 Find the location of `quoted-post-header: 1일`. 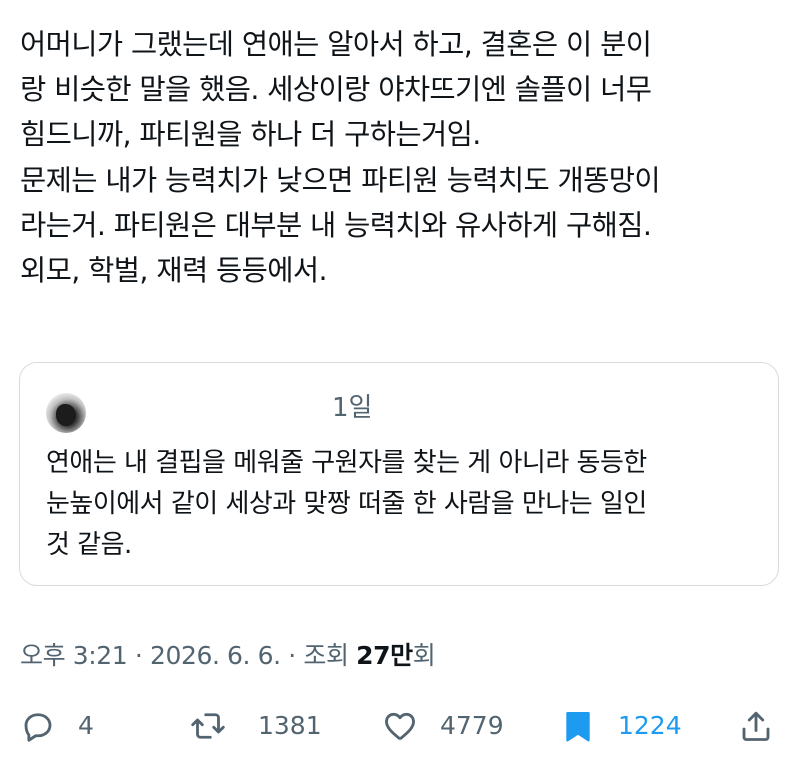

quoted-post-header: 1일 is located at coordinates (396, 411).